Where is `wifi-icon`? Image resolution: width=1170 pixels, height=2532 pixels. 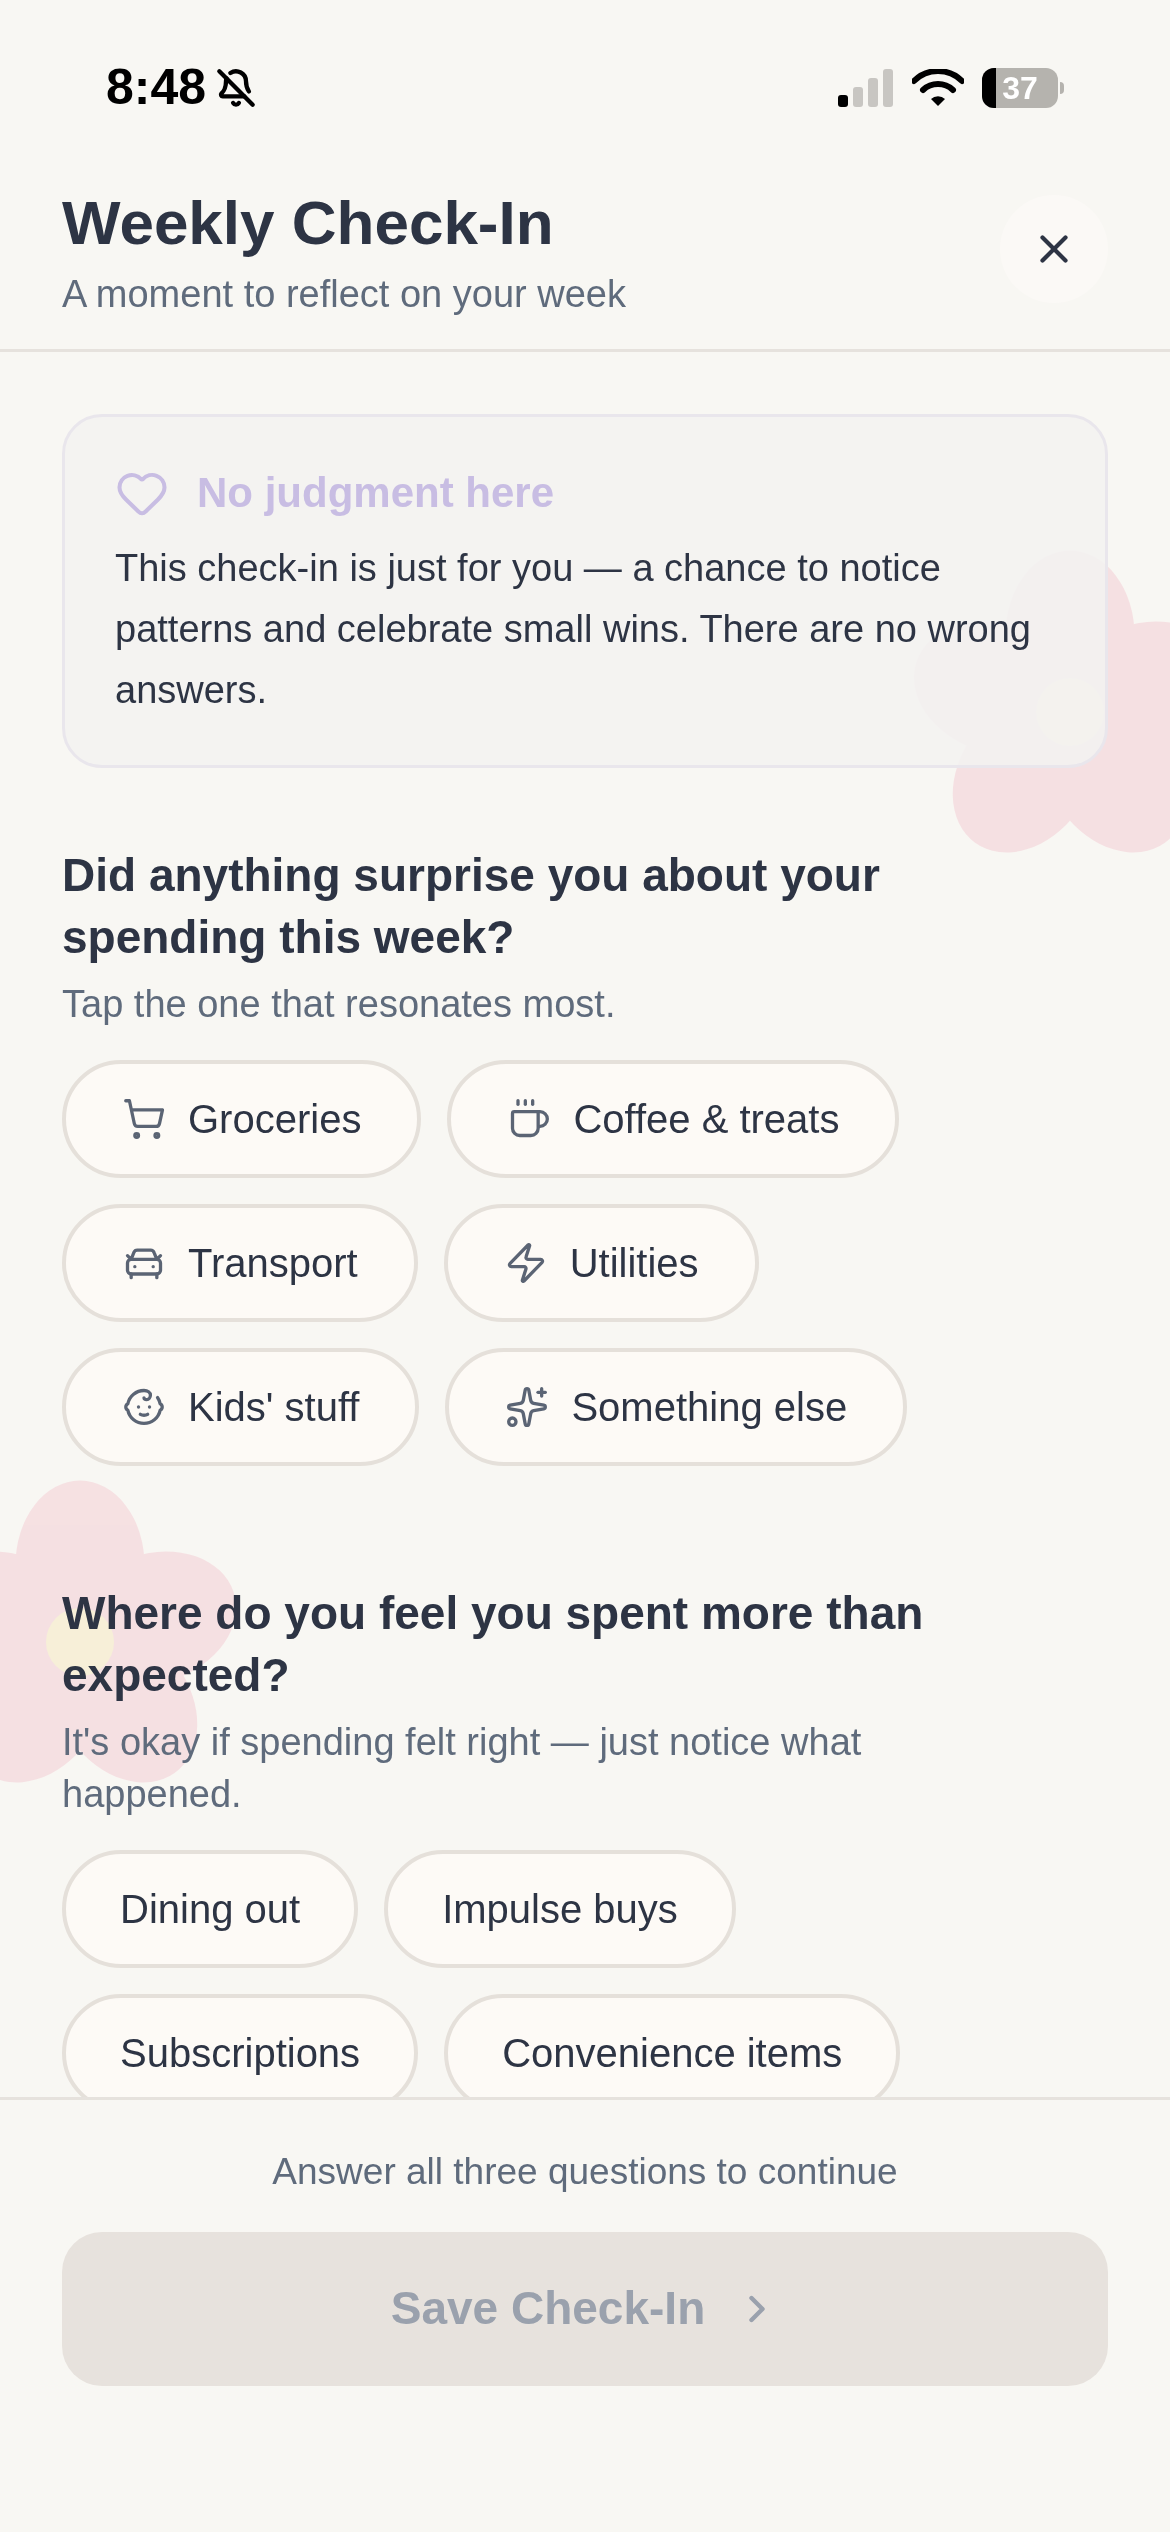 wifi-icon is located at coordinates (938, 87).